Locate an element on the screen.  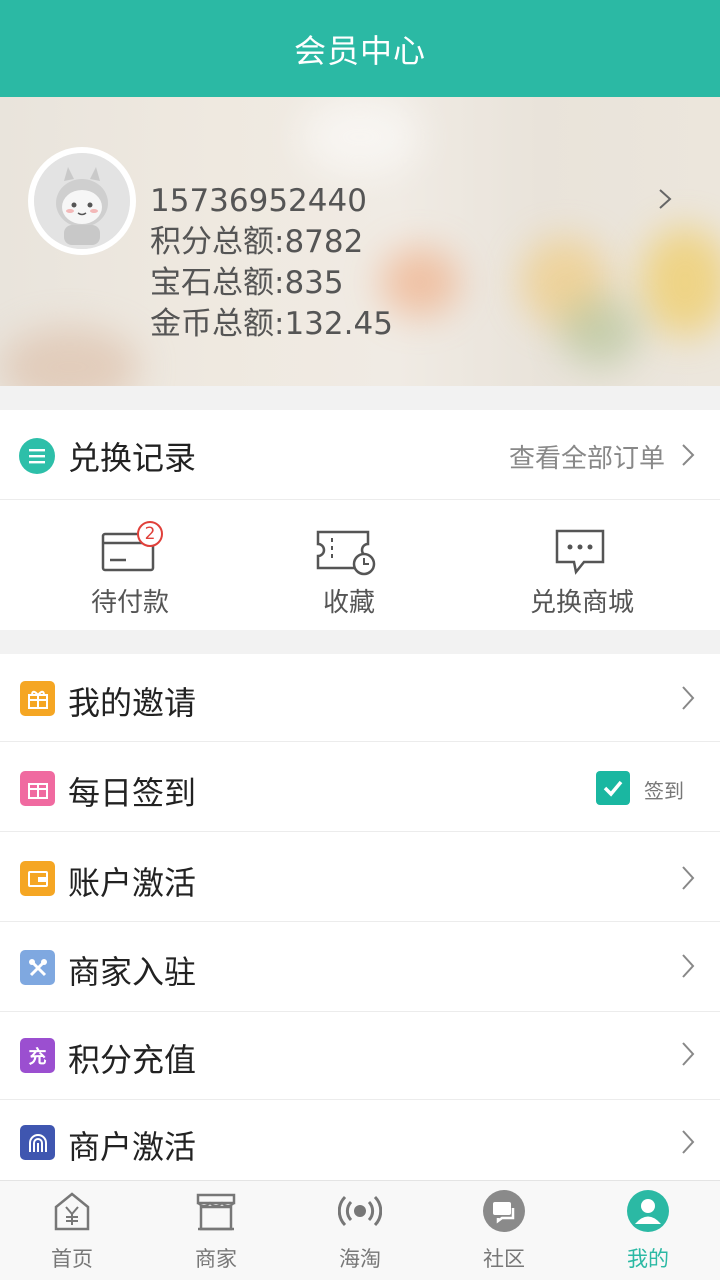
bottom-tab-bar: 首页 商家 海淘 社区 我的 is located at coordinates (360, 1230).